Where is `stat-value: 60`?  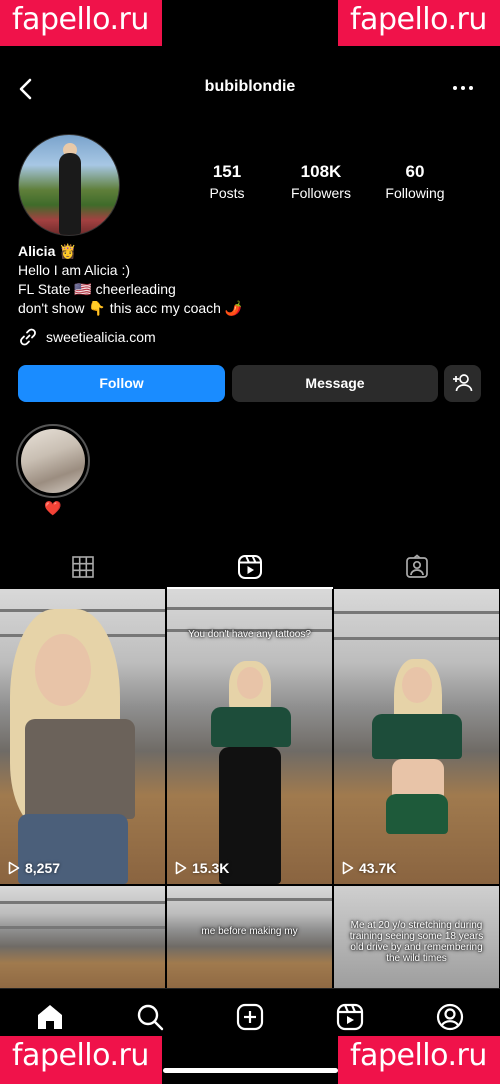
stat-value: 60 is located at coordinates (415, 171).